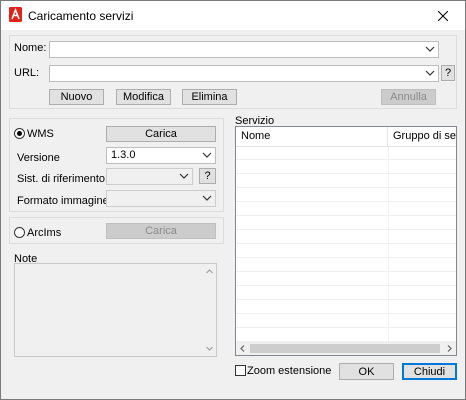  Describe the element at coordinates (244, 73) in the screenshot. I see `url-combobox` at that location.